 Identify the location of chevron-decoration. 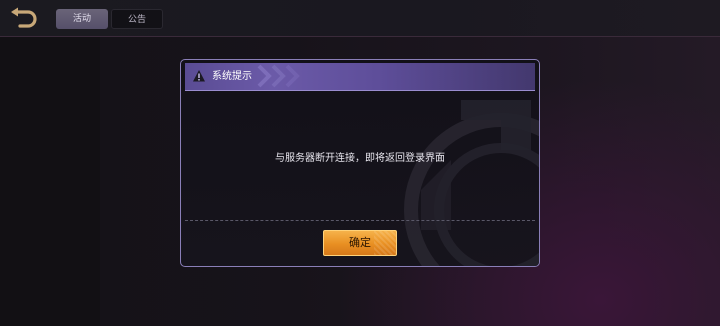
(278, 76).